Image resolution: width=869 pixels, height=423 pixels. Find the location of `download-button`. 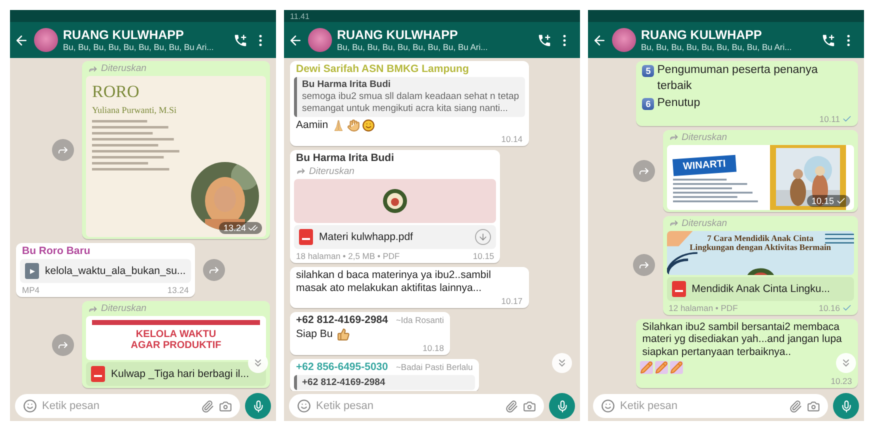

download-button is located at coordinates (483, 236).